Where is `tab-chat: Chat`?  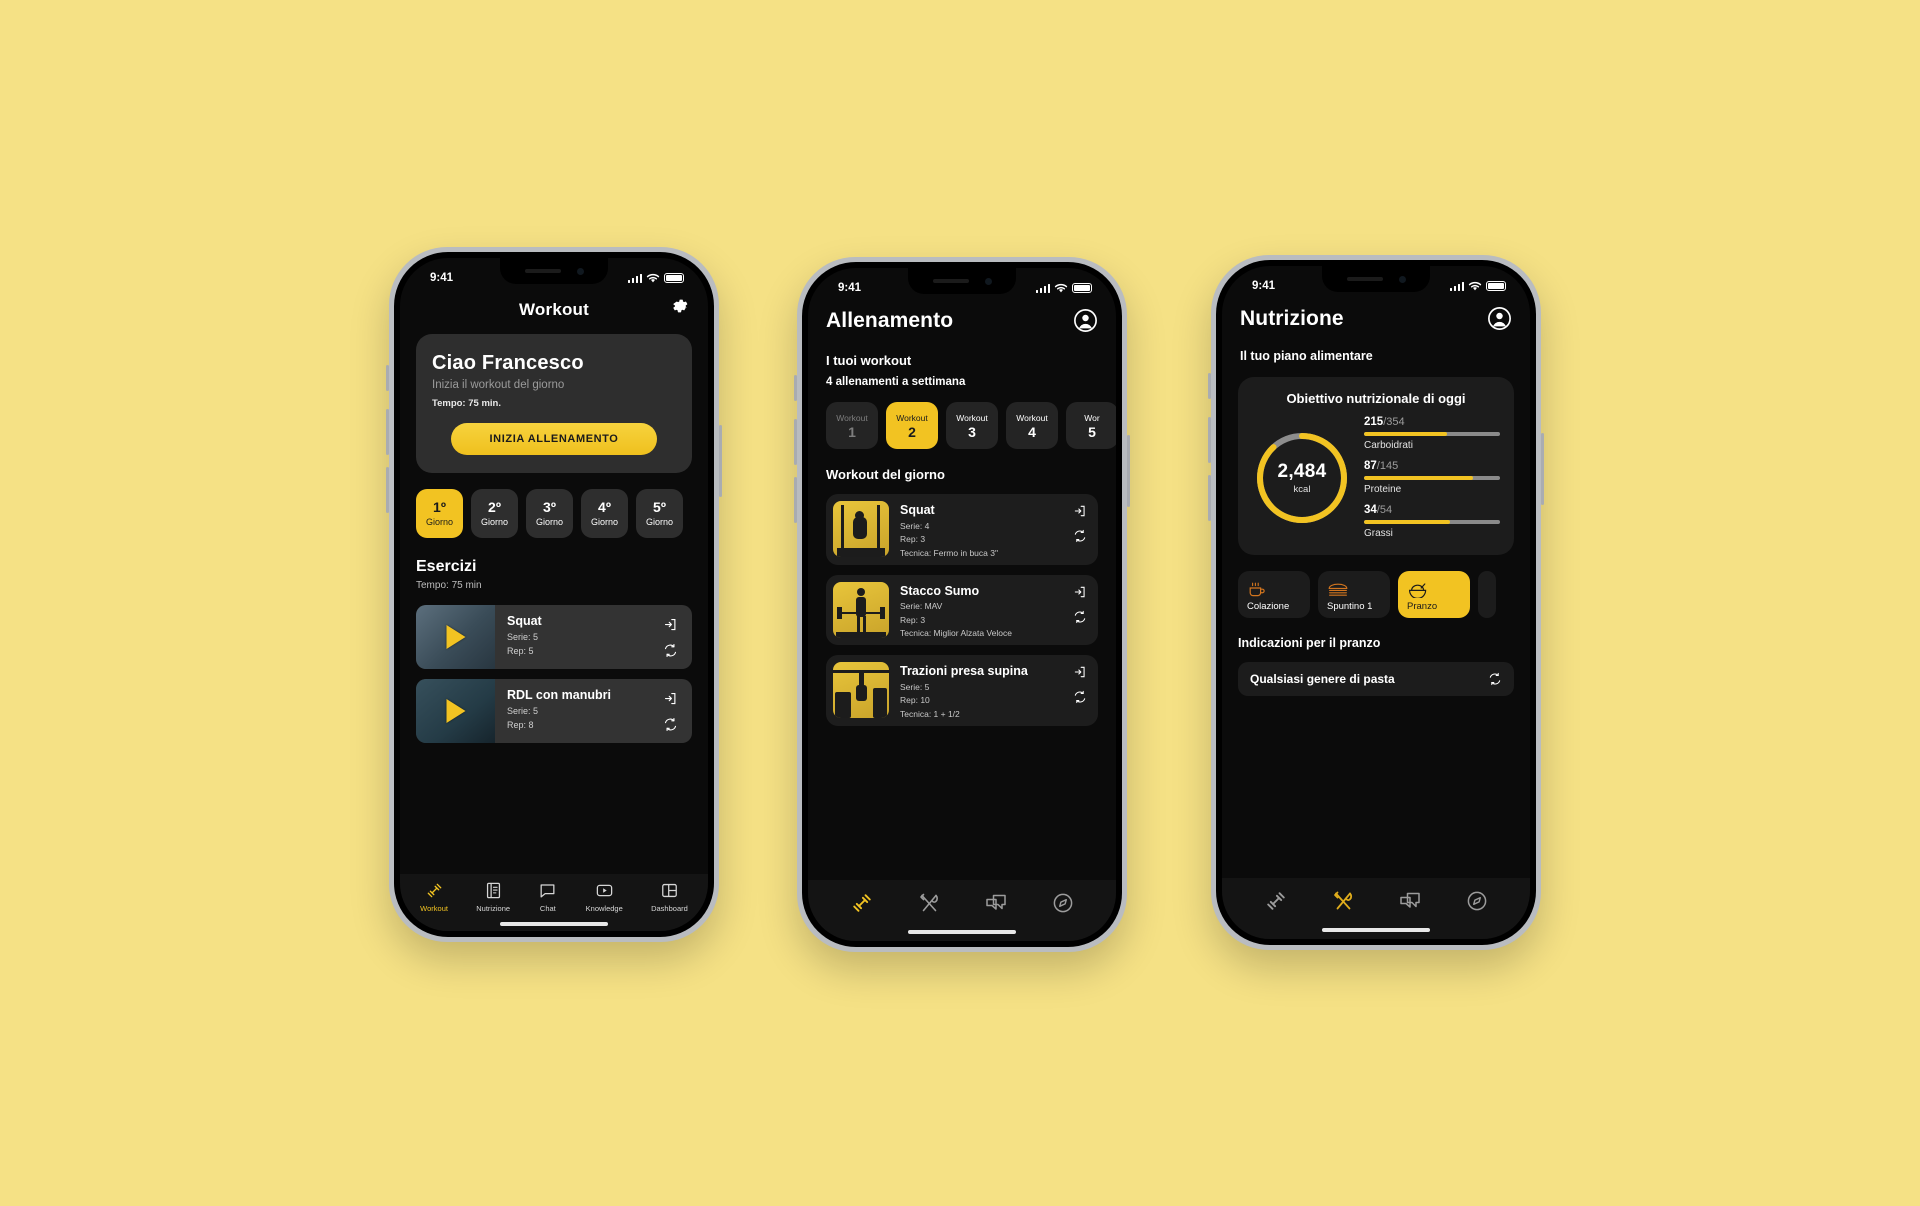 tab-chat: Chat is located at coordinates (547, 897).